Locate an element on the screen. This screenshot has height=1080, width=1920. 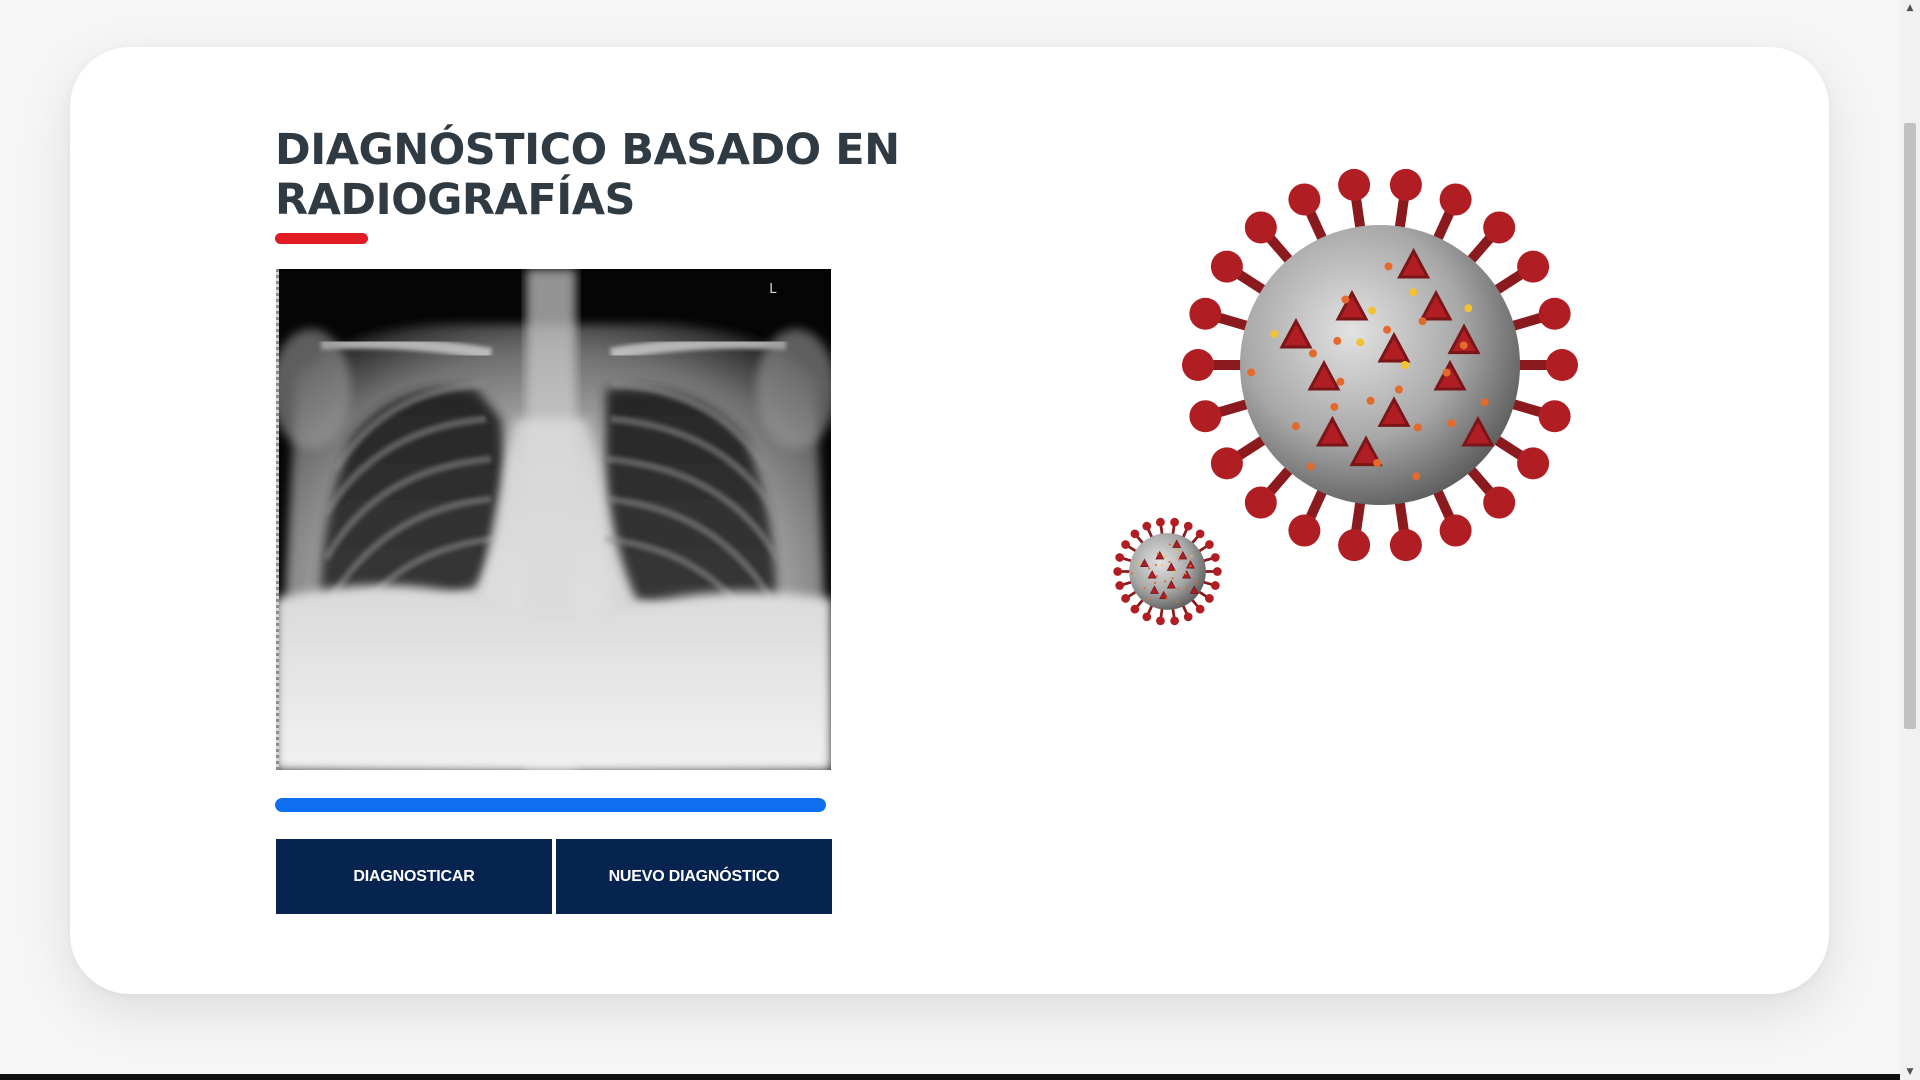
new-diagnosis-button: NUEVO DIAGNÓSTICO is located at coordinates (694, 876).